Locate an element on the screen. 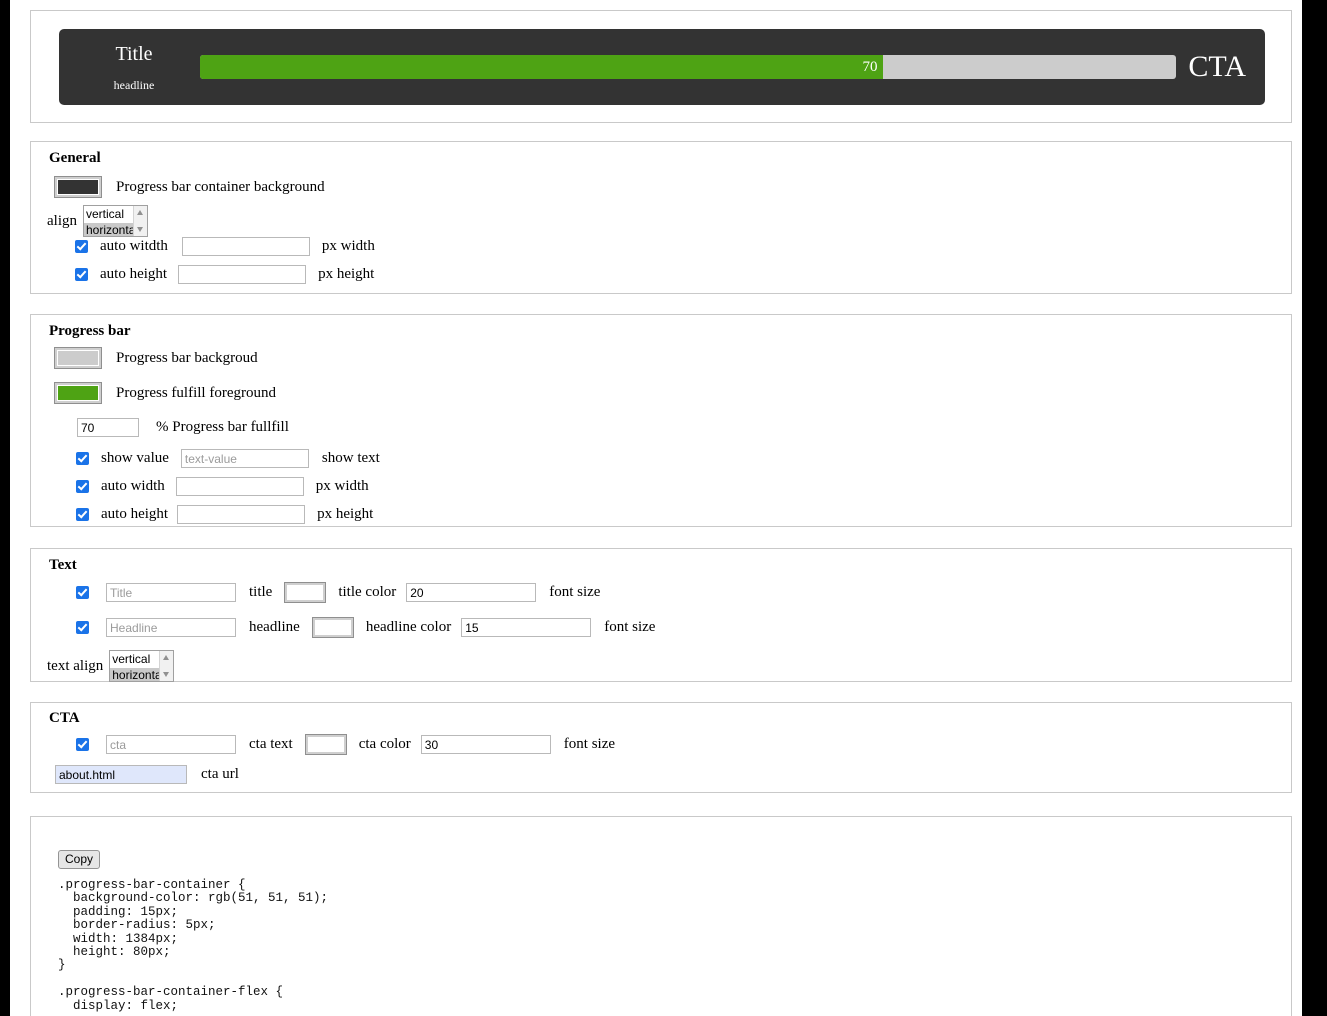 The width and height of the screenshot is (1327, 1016). text-align-option-horizontal: horizontal is located at coordinates (137, 674).